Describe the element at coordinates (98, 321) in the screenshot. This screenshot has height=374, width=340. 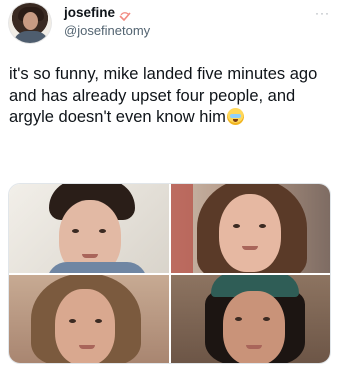
I see `photo-3-right-eye` at that location.